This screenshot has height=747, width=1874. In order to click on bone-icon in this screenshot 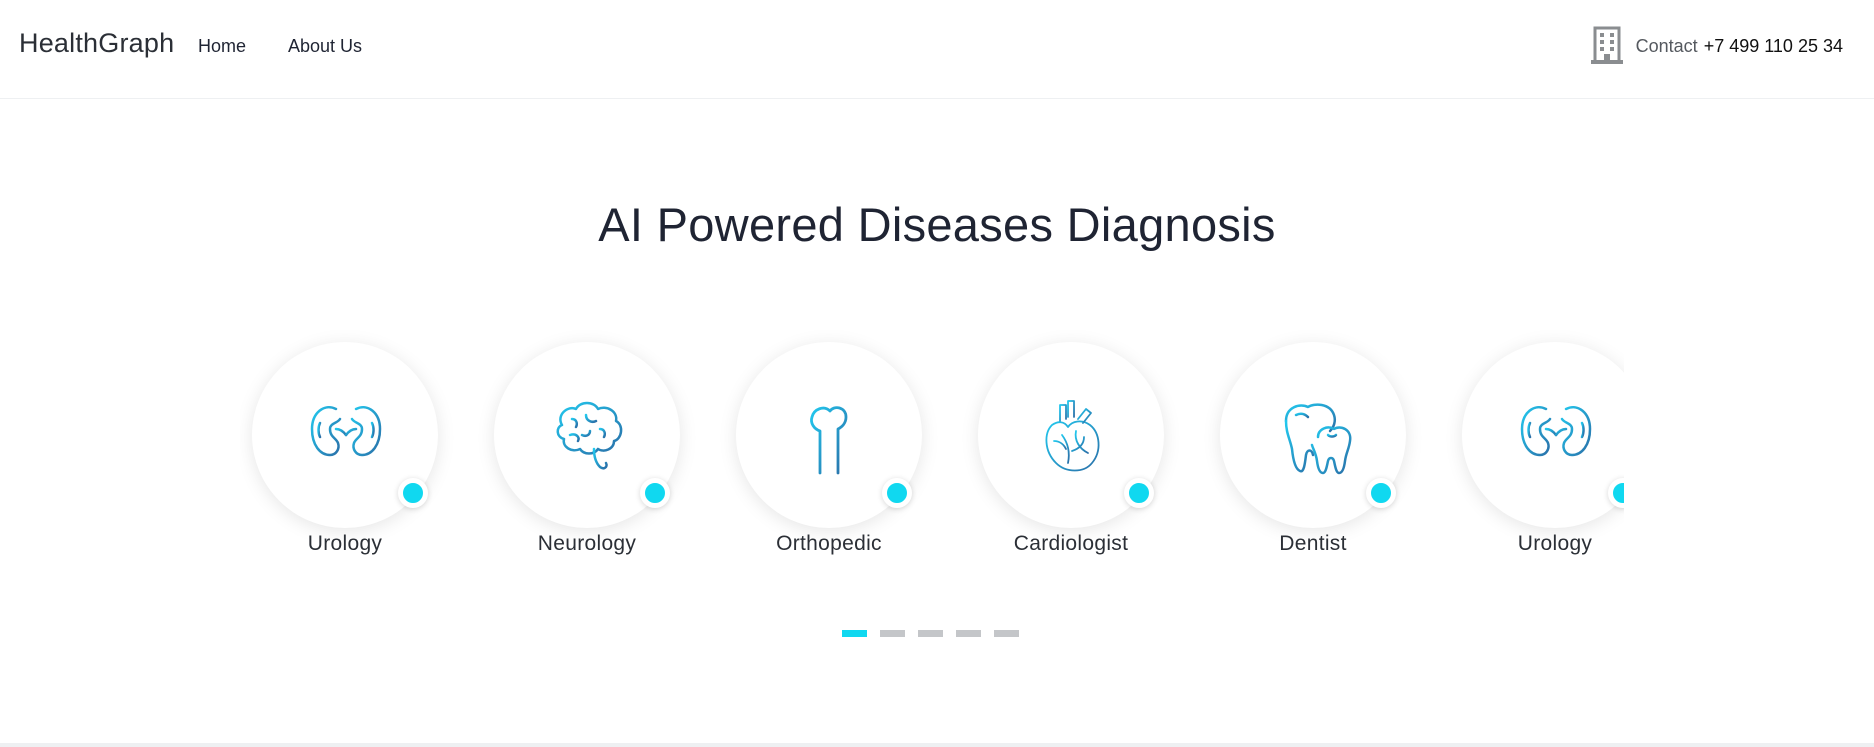, I will do `click(829, 440)`.